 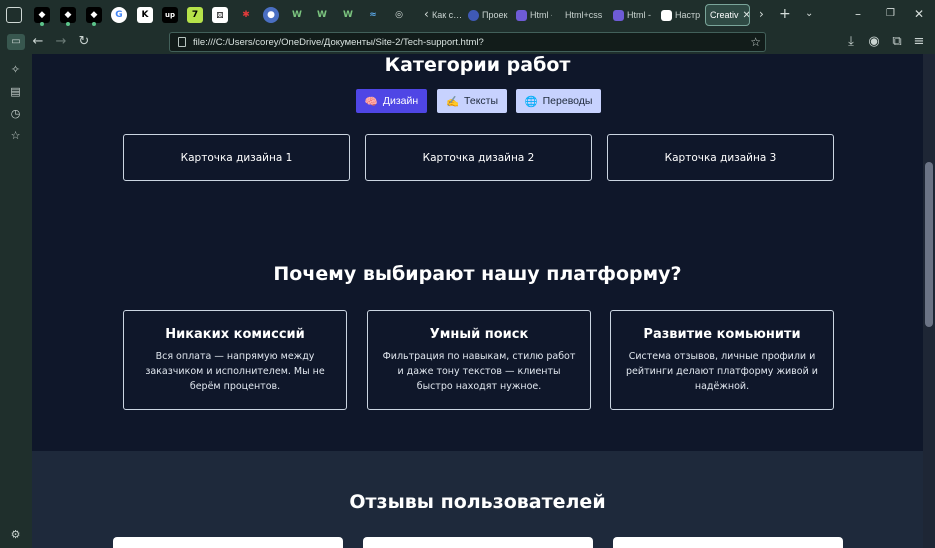 I want to click on filter-design-button: 🧠 Дизайн, so click(x=391, y=101).